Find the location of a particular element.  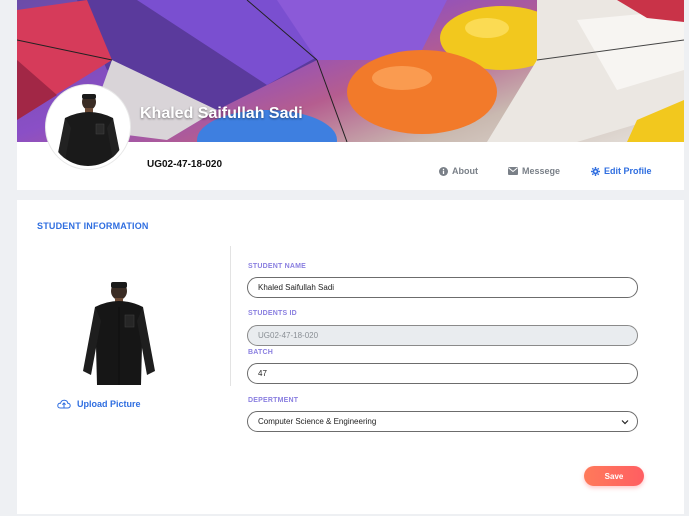

nav-edit-profile: Edit Profile is located at coordinates (621, 171).